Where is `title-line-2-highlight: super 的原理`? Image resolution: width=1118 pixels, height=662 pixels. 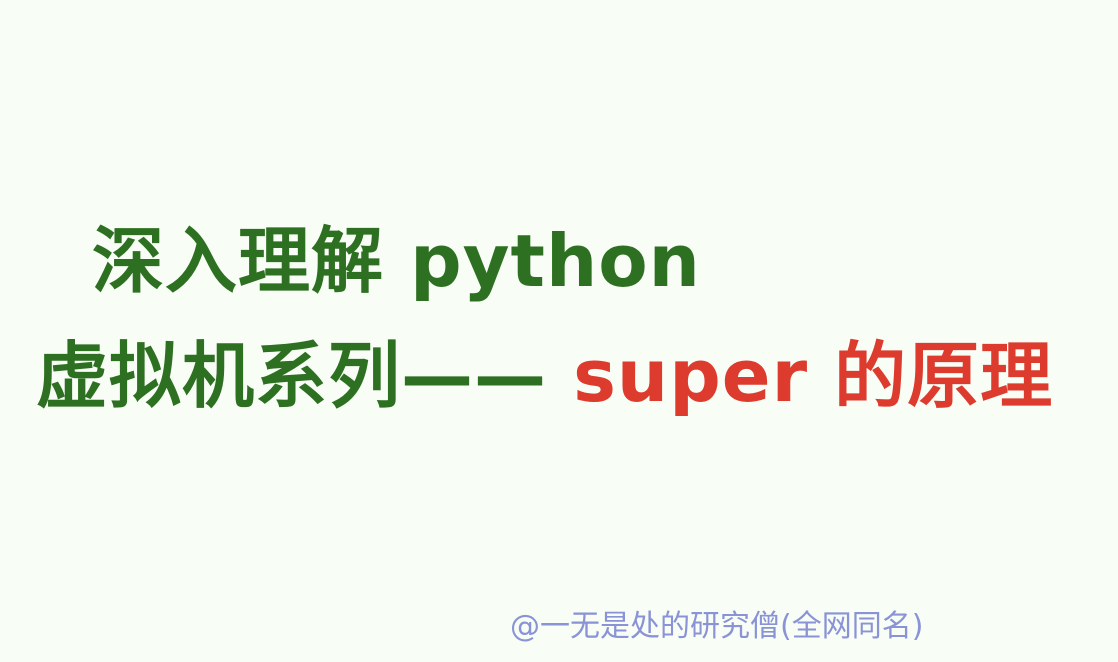
title-line-2-highlight: super 的原理 is located at coordinates (813, 376).